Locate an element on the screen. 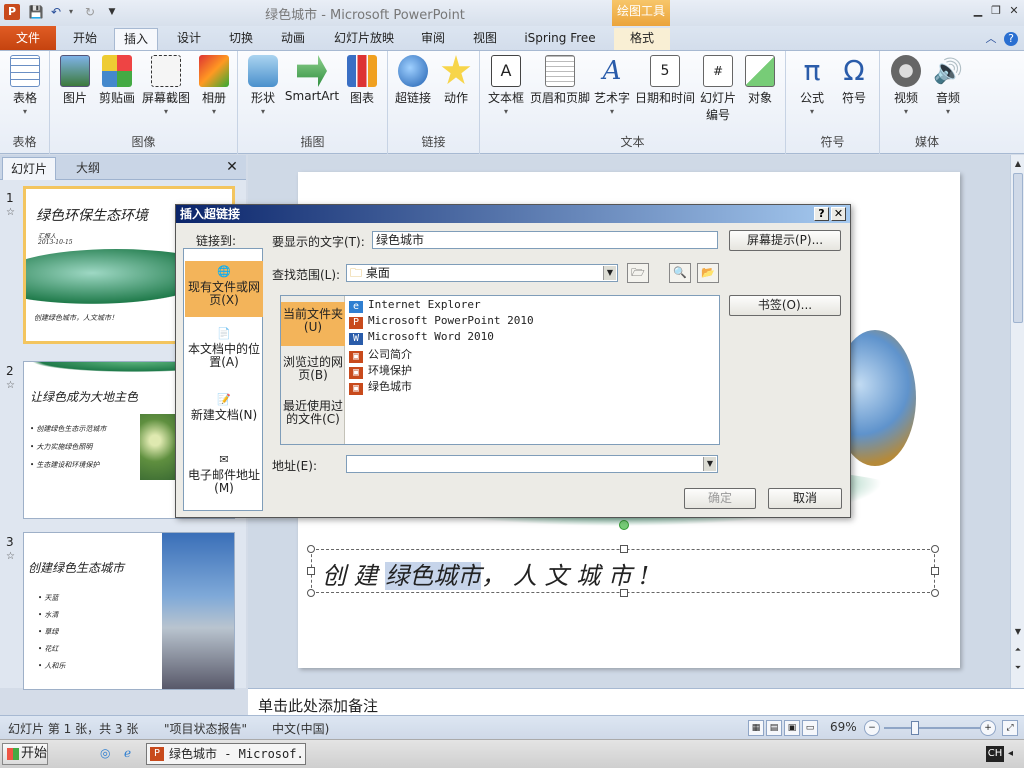  audio-button: 🔊 音频 ▾ is located at coordinates (948, 85).